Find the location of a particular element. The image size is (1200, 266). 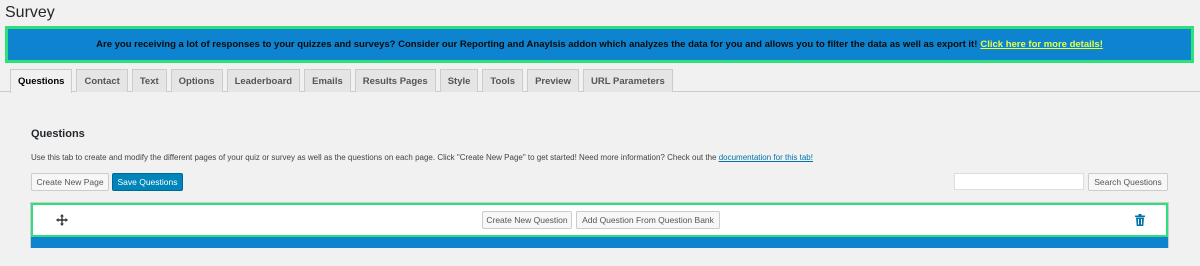

tab-results-pages: Results Pages is located at coordinates (395, 80).